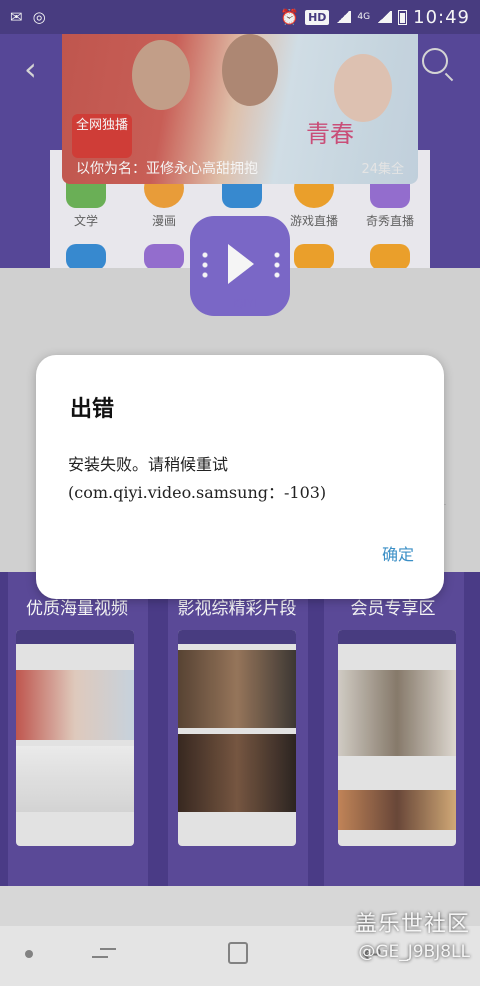 This screenshot has width=480, height=986. Describe the element at coordinates (92, 409) in the screenshot. I see `dialog-title: 出错` at that location.